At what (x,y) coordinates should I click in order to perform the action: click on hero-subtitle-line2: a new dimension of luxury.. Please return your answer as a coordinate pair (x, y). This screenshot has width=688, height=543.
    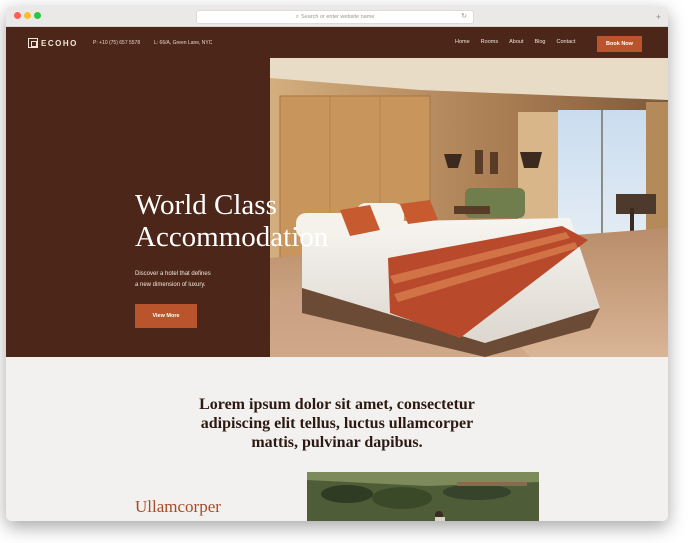
    Looking at the image, I should click on (170, 285).